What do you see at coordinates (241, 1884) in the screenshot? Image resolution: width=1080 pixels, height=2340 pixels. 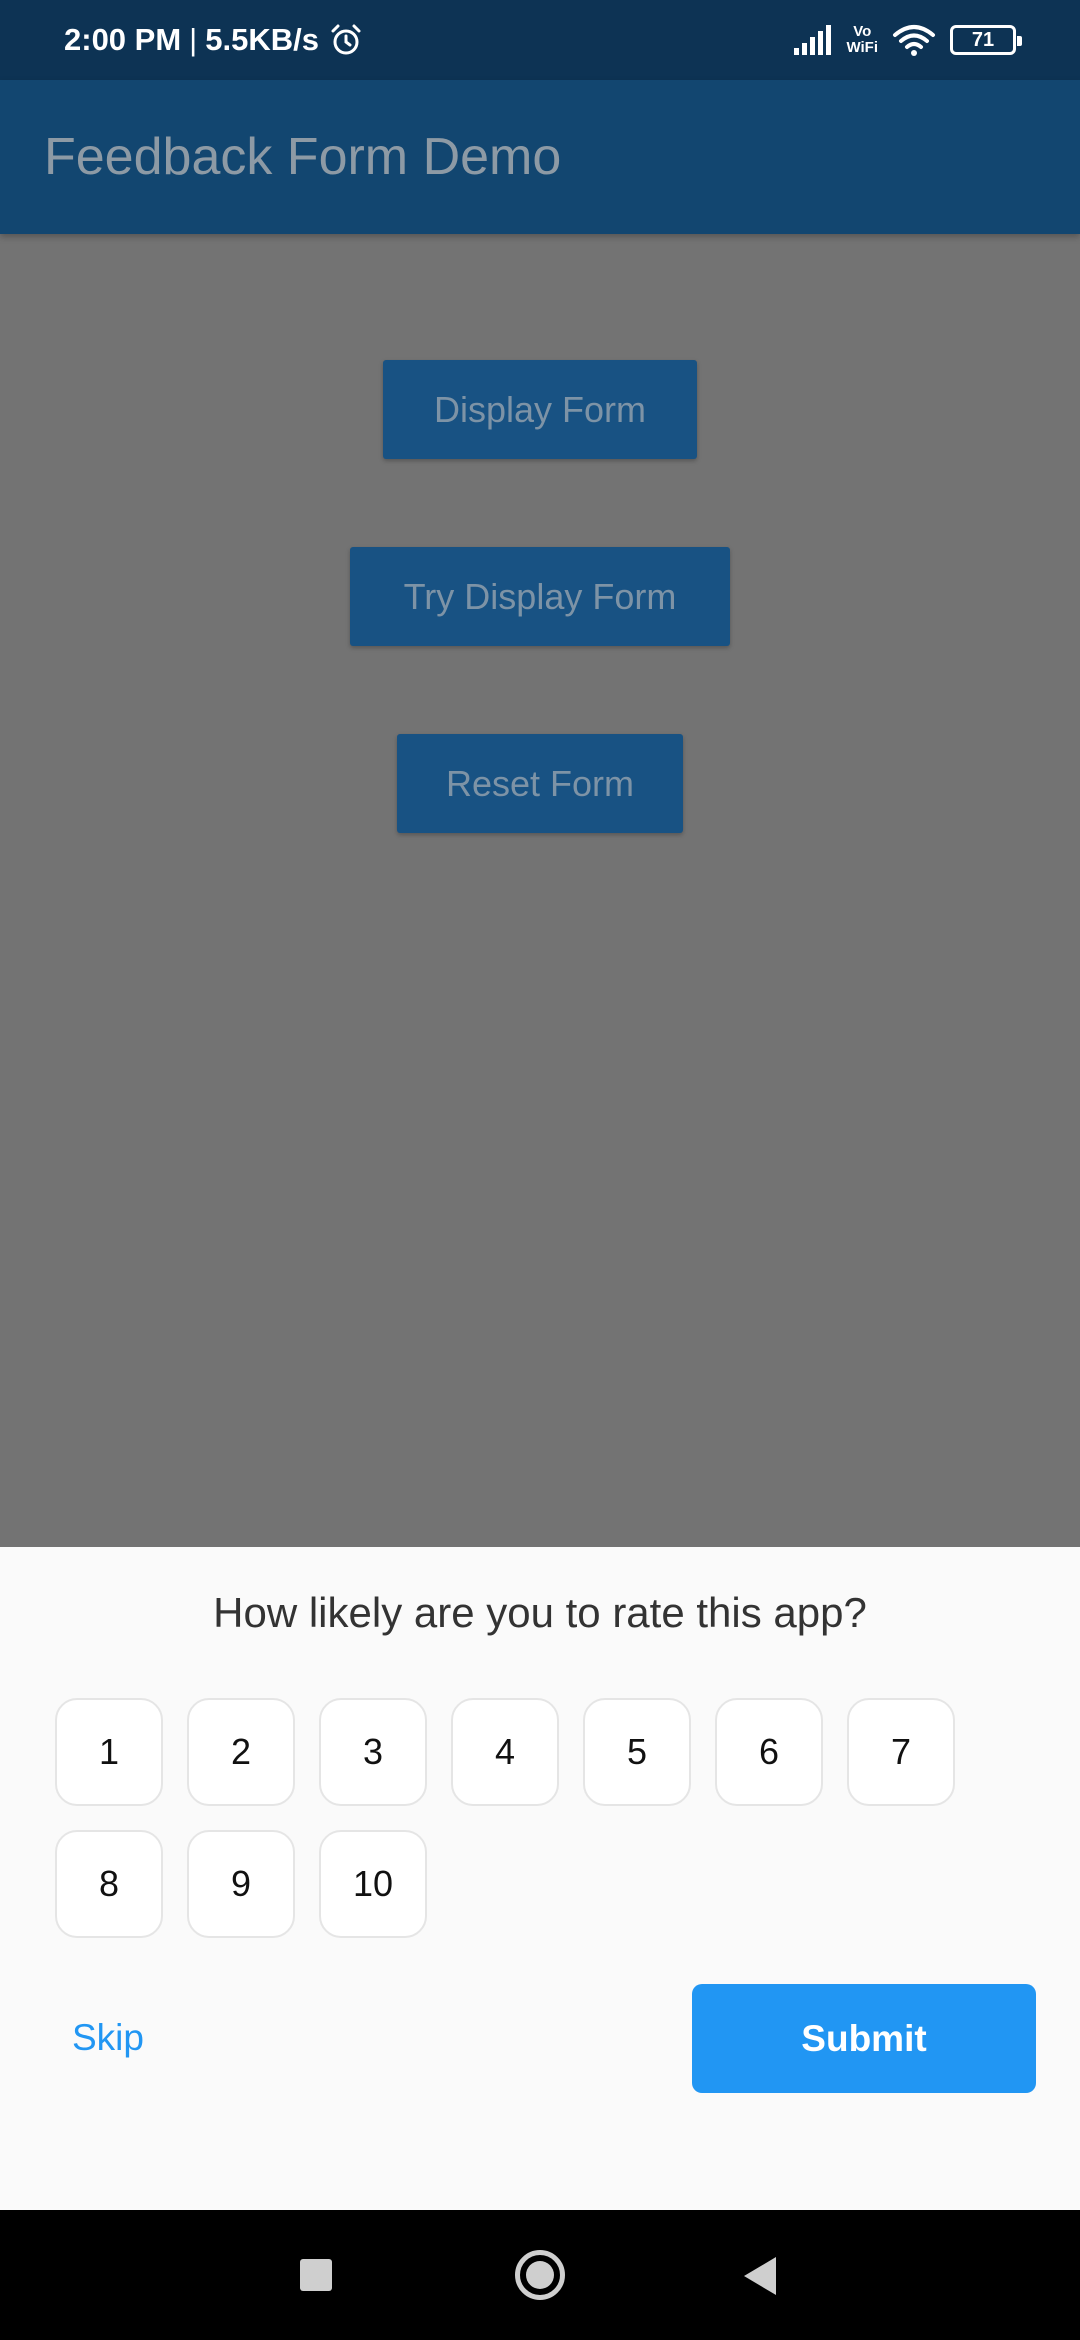 I see `rating-option-9: 9` at bounding box center [241, 1884].